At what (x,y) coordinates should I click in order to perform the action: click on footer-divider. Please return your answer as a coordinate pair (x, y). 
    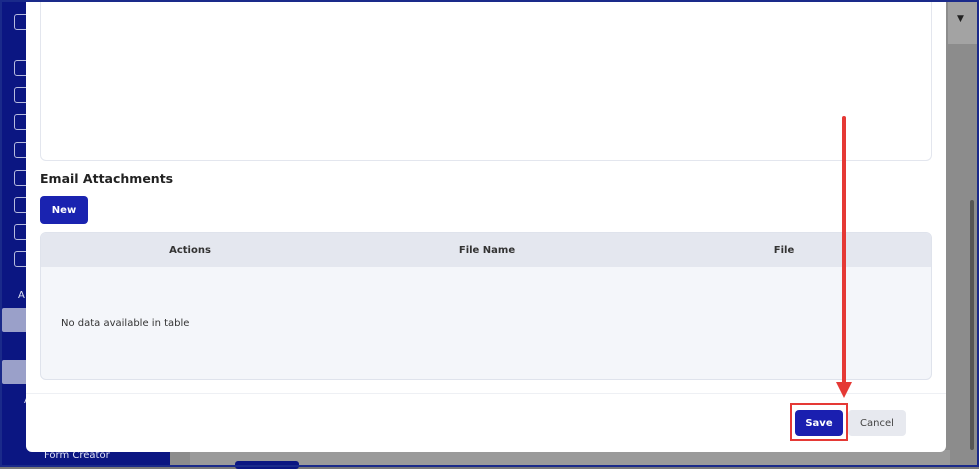
    Looking at the image, I should click on (486, 393).